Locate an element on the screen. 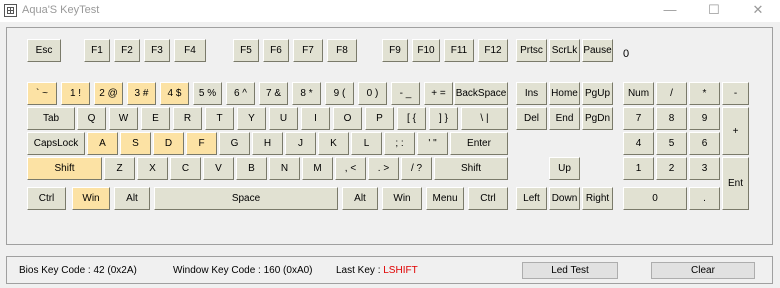 This screenshot has width=780, height=288. key-num-8: 8 is located at coordinates (671, 118).